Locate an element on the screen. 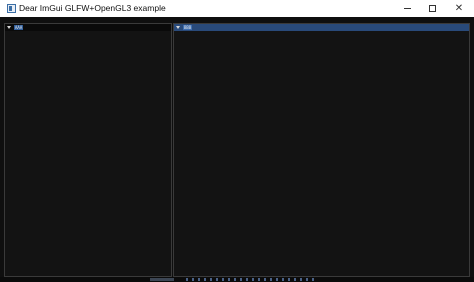  panel-header: AAA is located at coordinates (88, 27).